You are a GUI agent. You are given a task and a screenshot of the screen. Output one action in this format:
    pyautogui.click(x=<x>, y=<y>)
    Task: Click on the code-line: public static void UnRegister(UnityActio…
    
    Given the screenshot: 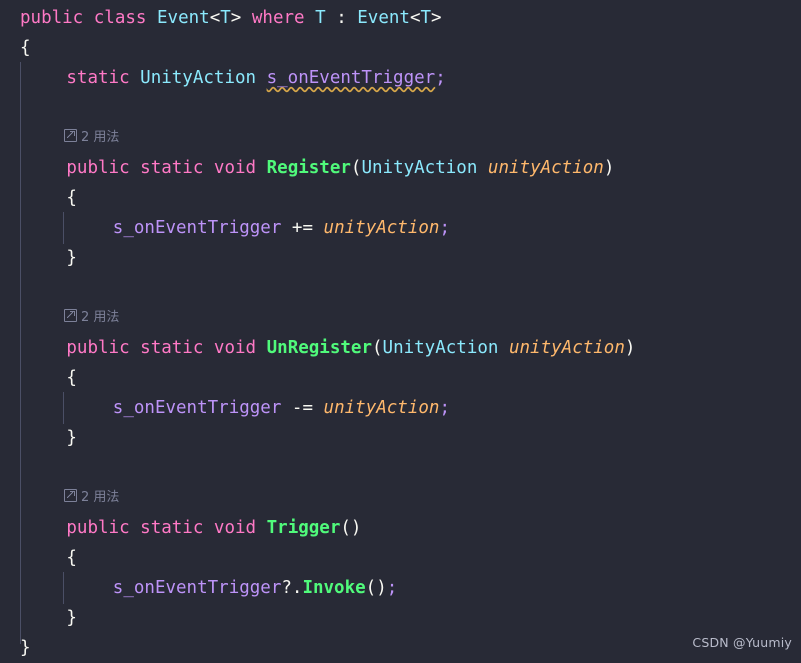 What is the action you would take?
    pyautogui.click(x=400, y=348)
    